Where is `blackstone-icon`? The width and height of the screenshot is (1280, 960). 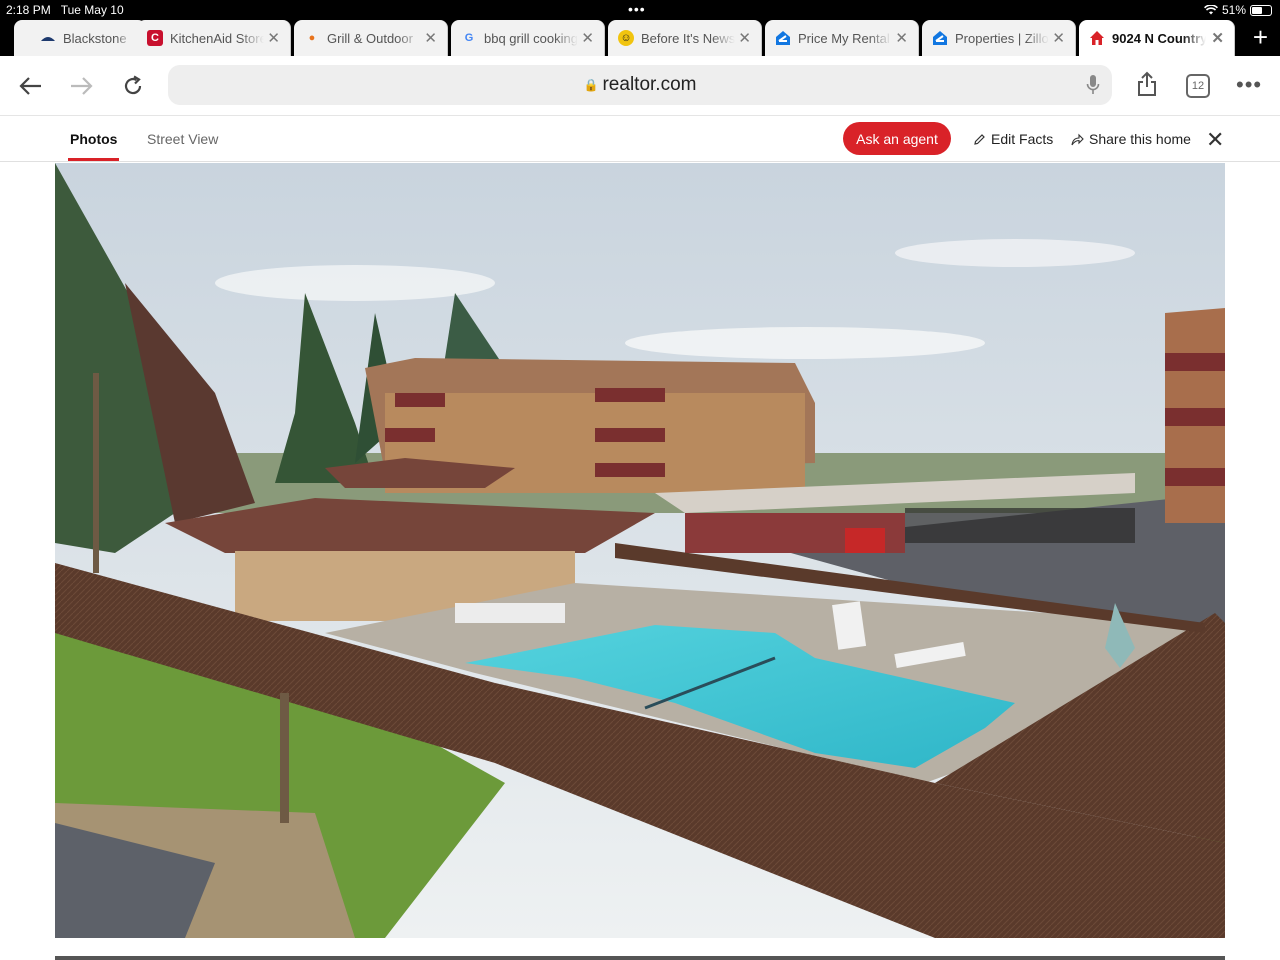
blackstone-icon is located at coordinates (48, 38).